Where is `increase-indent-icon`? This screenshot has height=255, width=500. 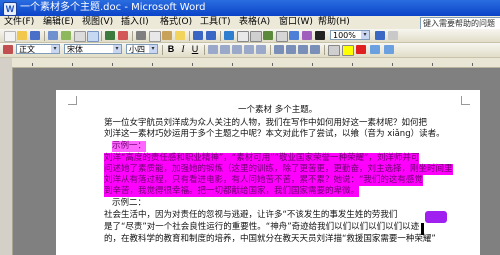
increase-indent-icon is located at coordinates (315, 49).